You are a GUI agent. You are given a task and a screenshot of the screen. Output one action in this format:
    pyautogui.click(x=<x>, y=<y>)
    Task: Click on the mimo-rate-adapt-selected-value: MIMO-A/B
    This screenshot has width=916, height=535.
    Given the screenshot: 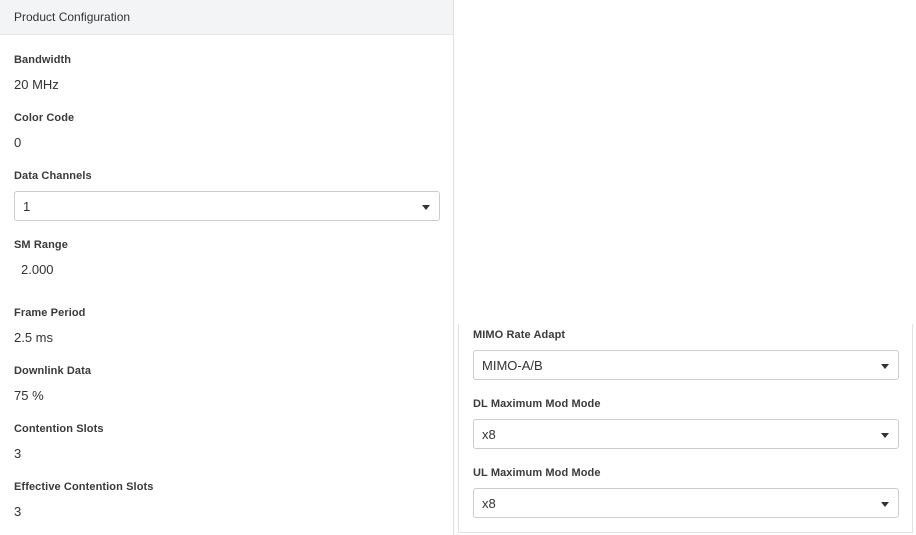 What is the action you would take?
    pyautogui.click(x=512, y=365)
    